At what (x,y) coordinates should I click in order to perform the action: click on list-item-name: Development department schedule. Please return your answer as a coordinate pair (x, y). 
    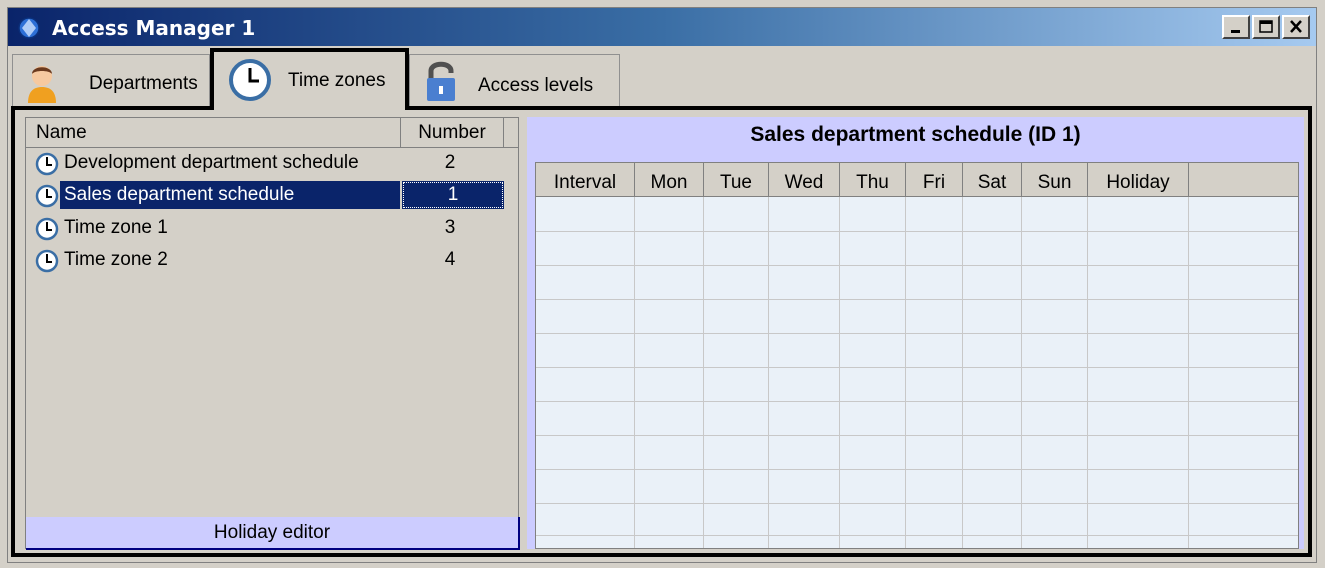
    Looking at the image, I should click on (211, 162).